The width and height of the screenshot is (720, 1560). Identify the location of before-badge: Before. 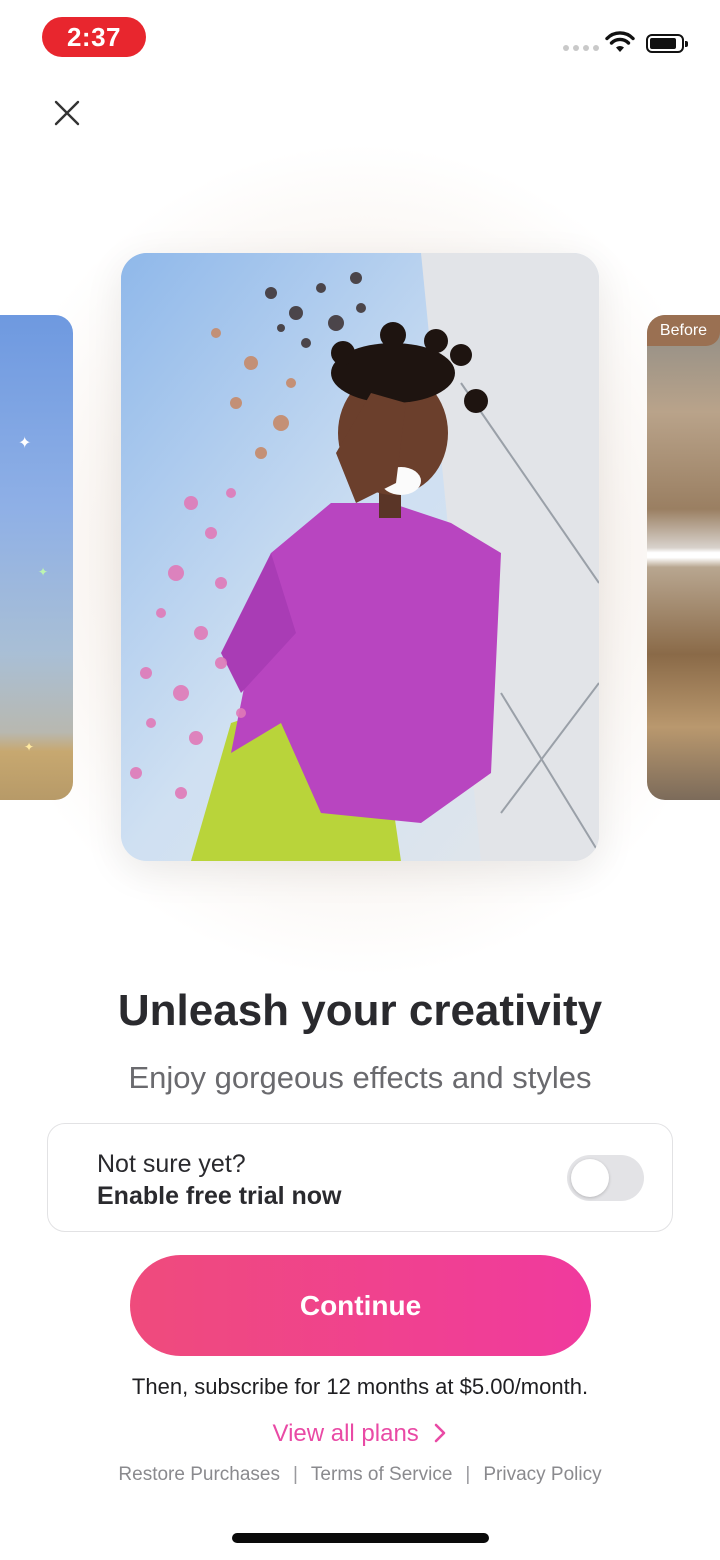
(683, 330).